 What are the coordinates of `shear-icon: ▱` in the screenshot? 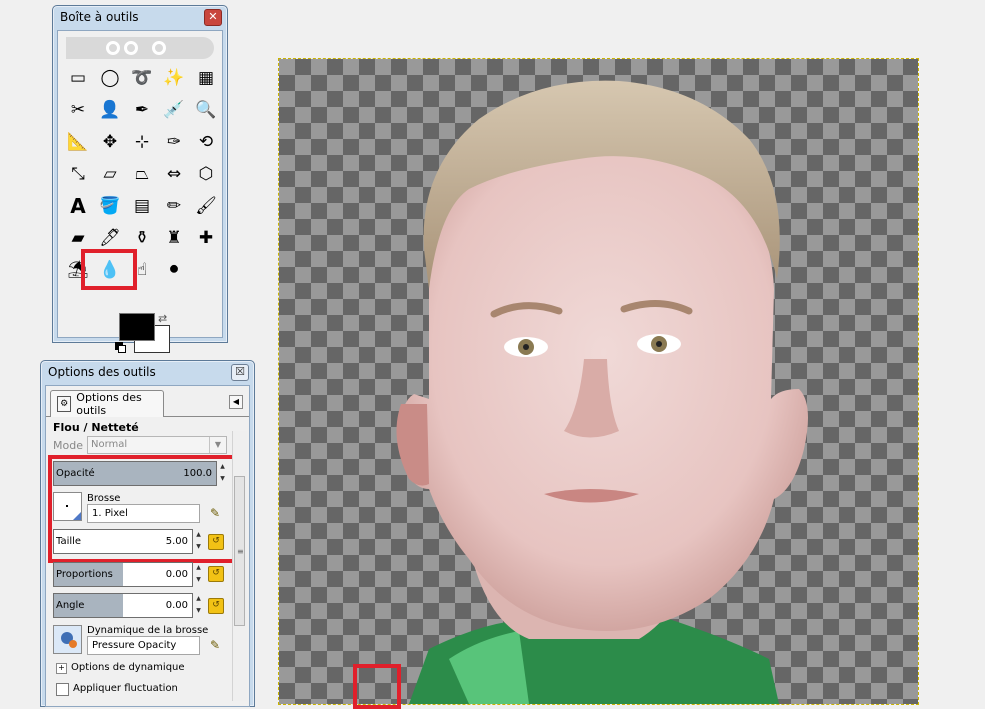 It's located at (110, 173).